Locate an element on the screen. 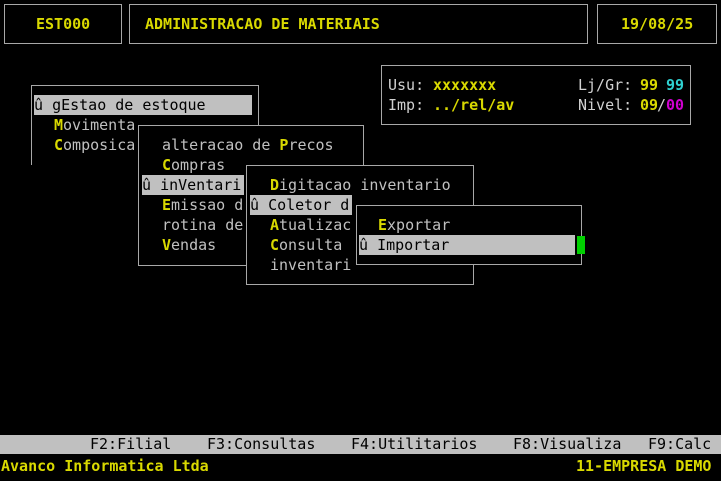 The image size is (721, 481). menu-item-inventario: û inVentari is located at coordinates (193, 185).